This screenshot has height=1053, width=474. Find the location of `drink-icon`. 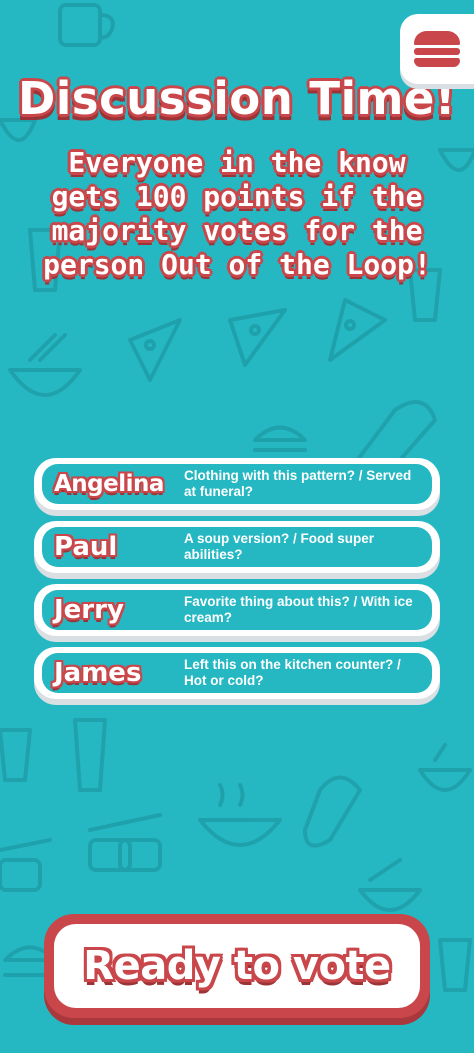

drink-icon is located at coordinates (90, 755).